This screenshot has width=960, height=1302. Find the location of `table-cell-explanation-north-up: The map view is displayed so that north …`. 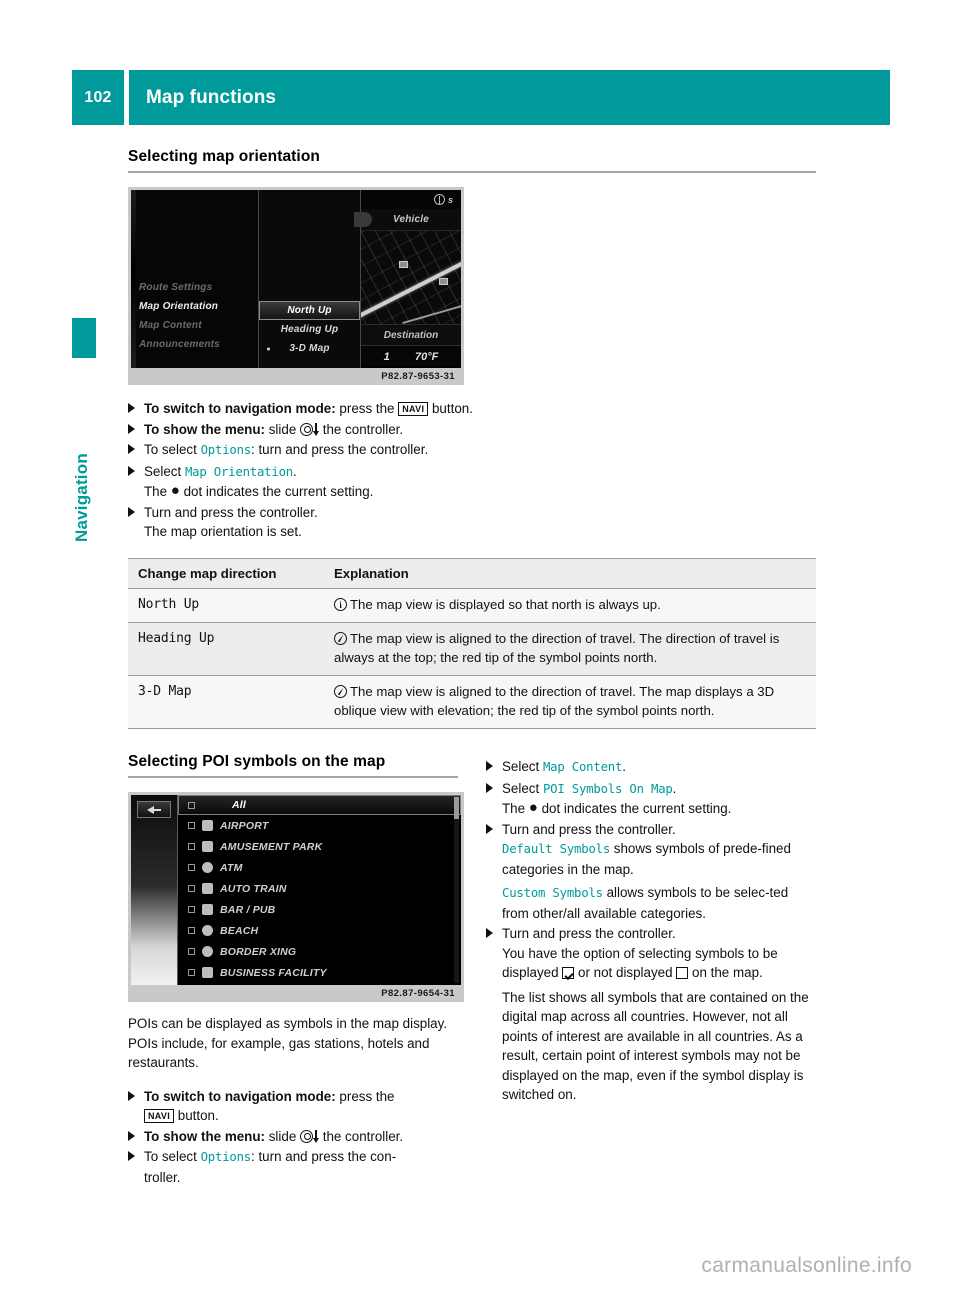

table-cell-explanation-north-up: The map view is displayed so that north … is located at coordinates (570, 605).